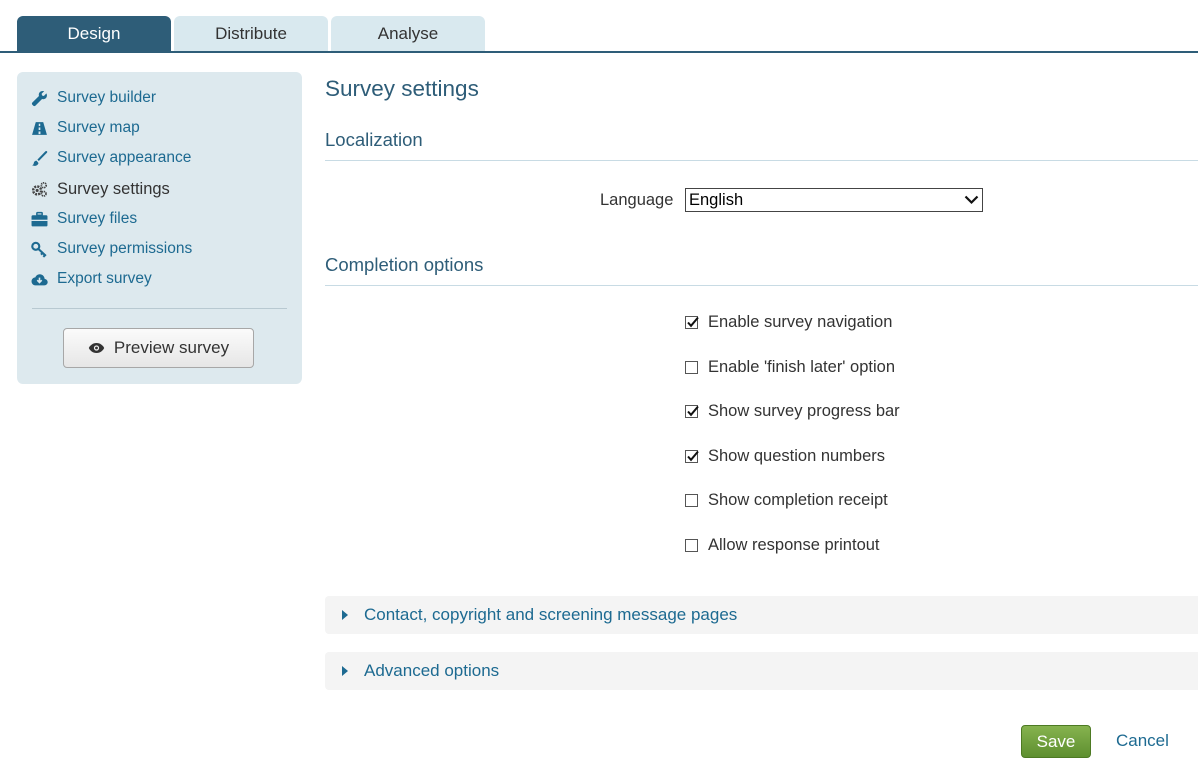 The image size is (1198, 772). Describe the element at coordinates (171, 347) in the screenshot. I see `preview-survey-label: Preview survey` at that location.